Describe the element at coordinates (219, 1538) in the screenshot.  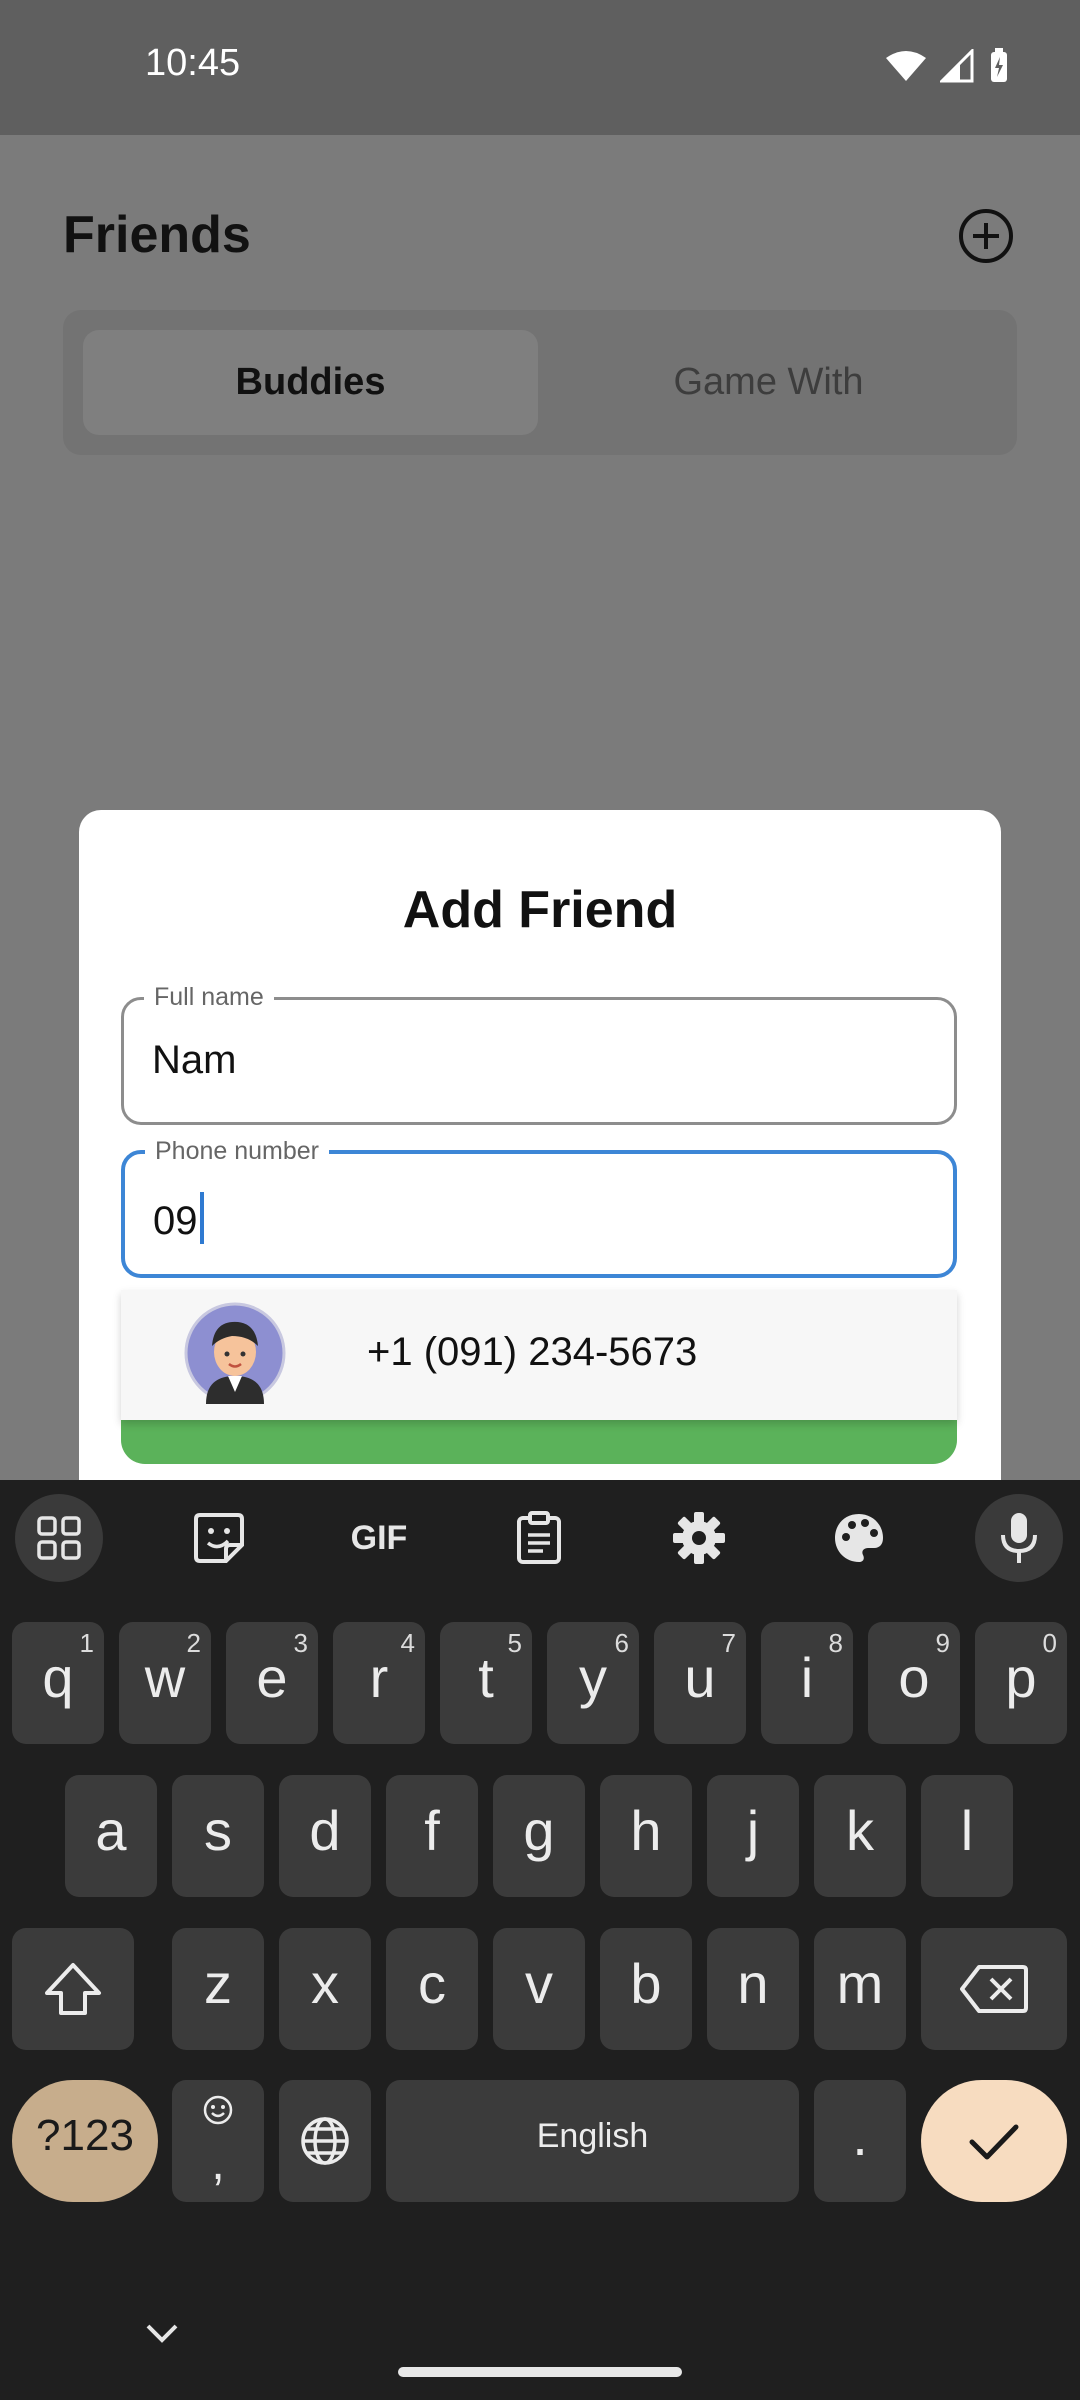
I see `sticker-icon` at that location.